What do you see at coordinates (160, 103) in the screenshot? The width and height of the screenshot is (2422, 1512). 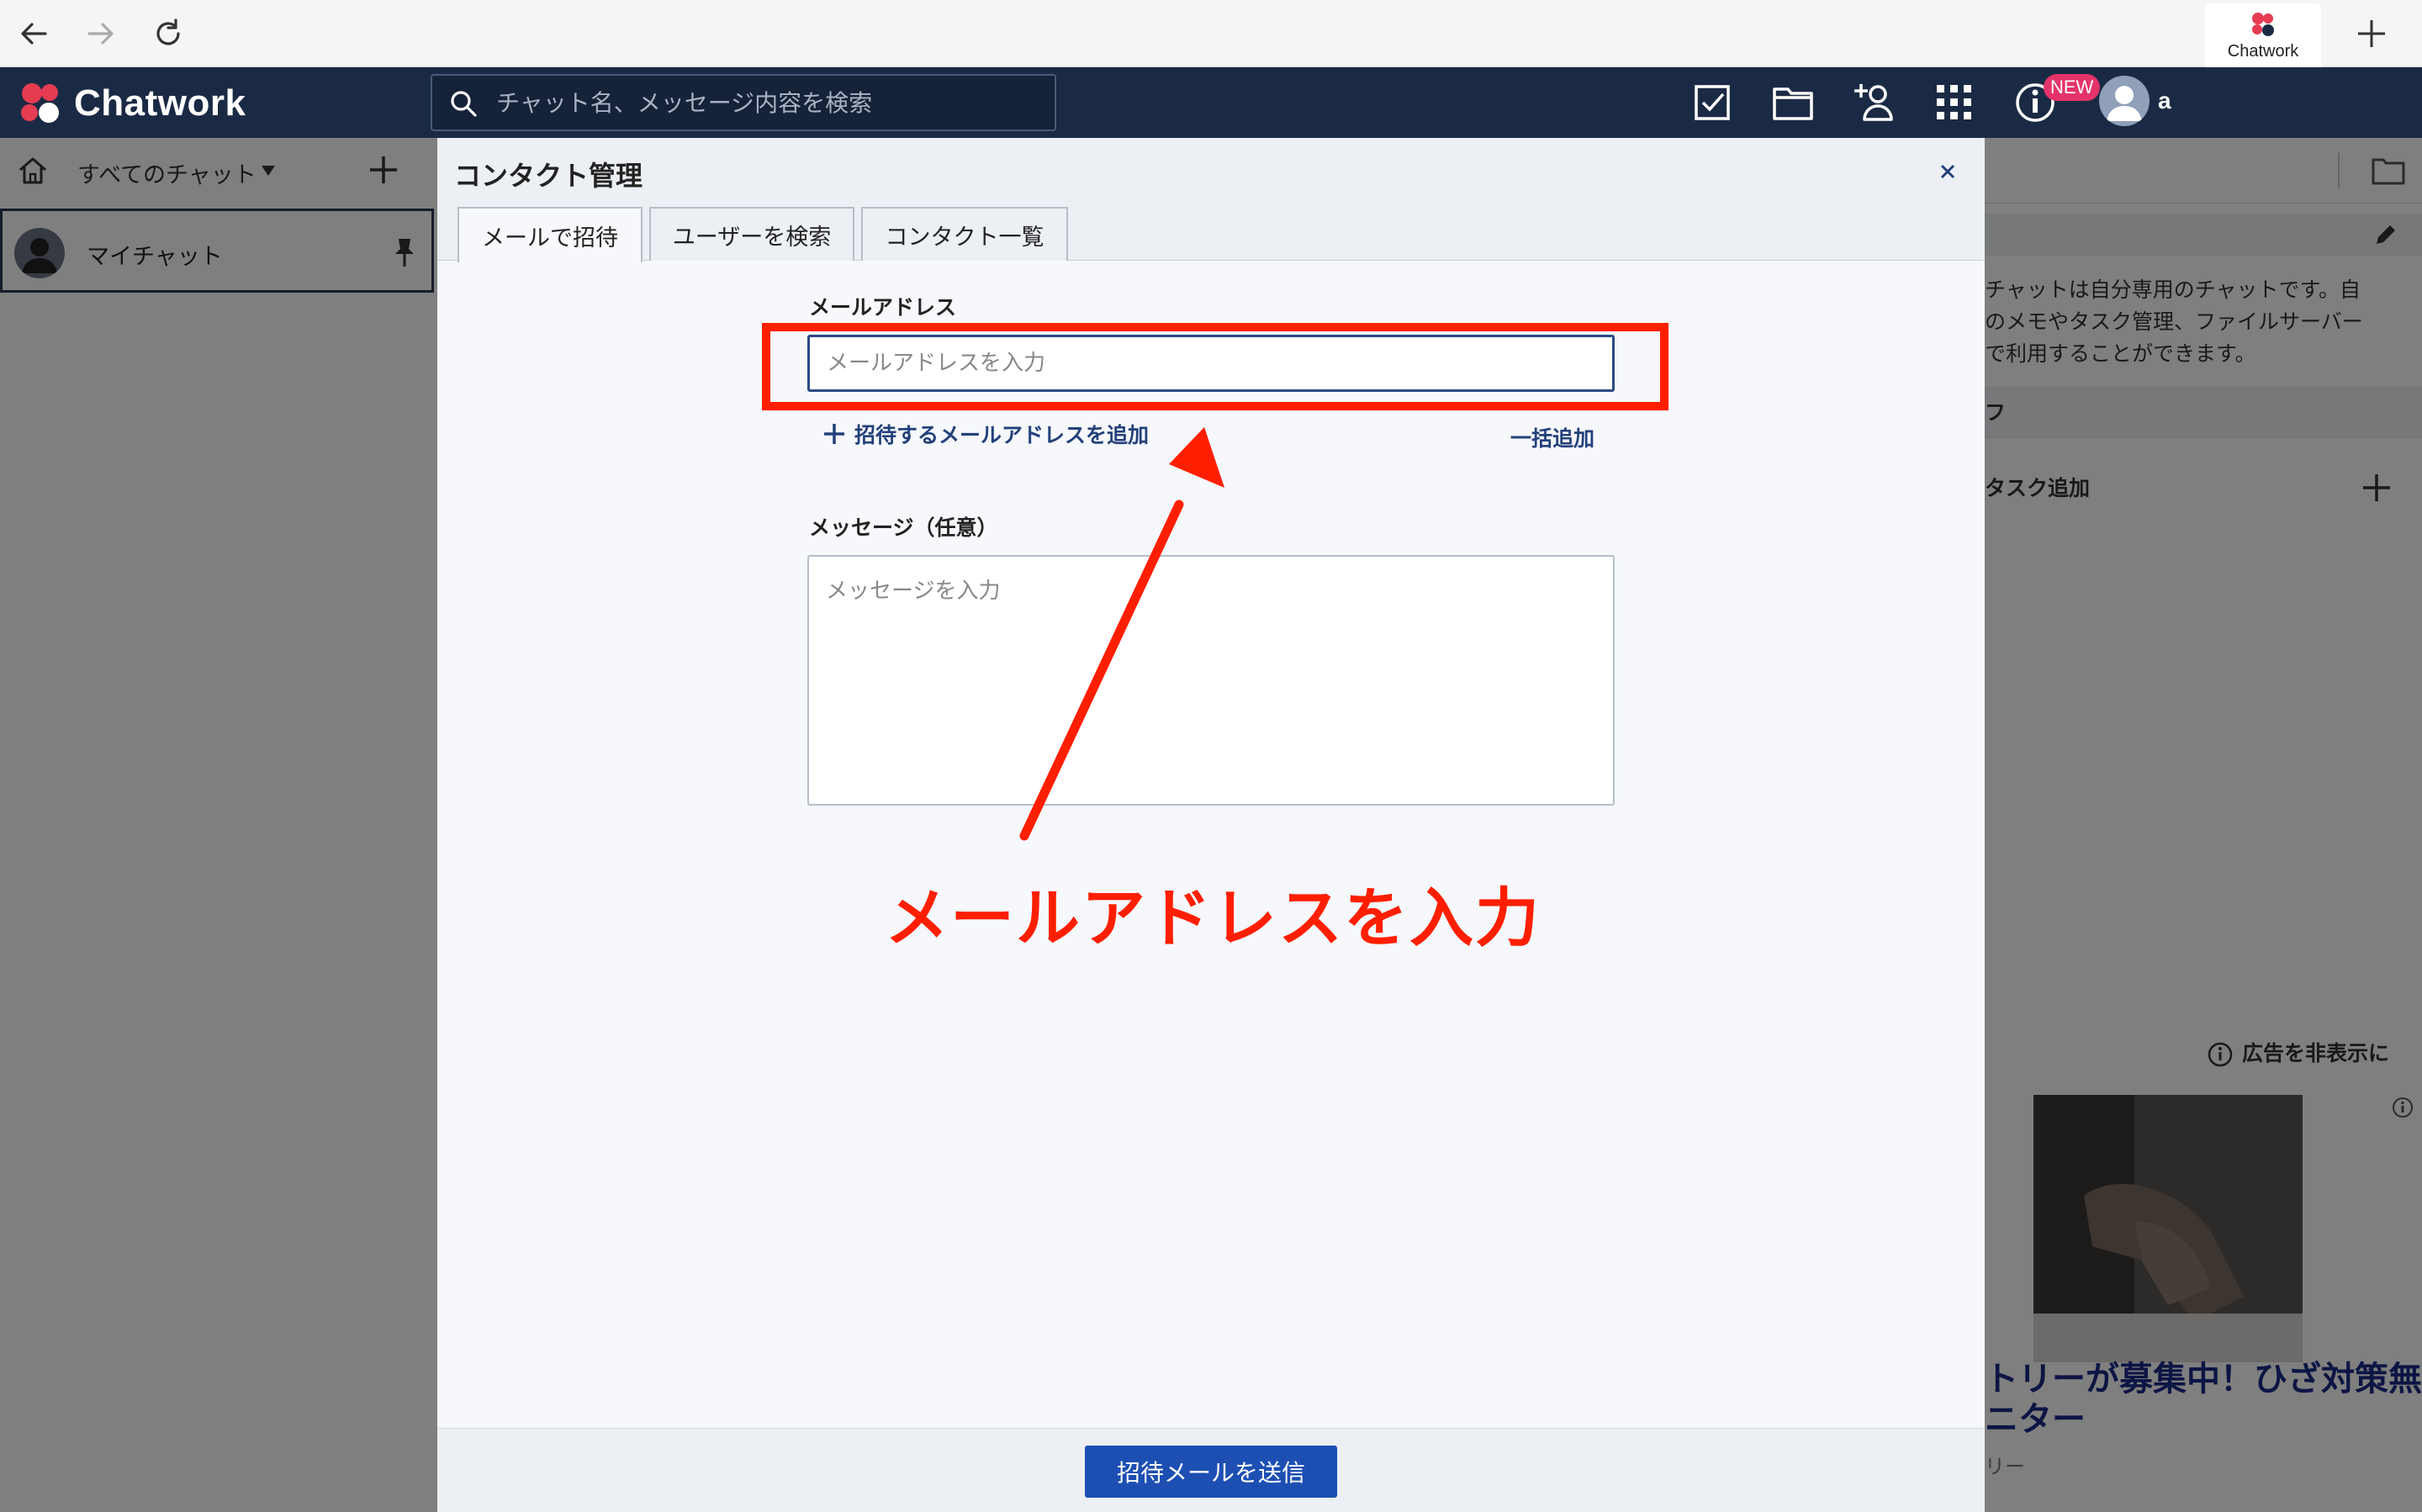 I see `logo-text: Chatwork` at bounding box center [160, 103].